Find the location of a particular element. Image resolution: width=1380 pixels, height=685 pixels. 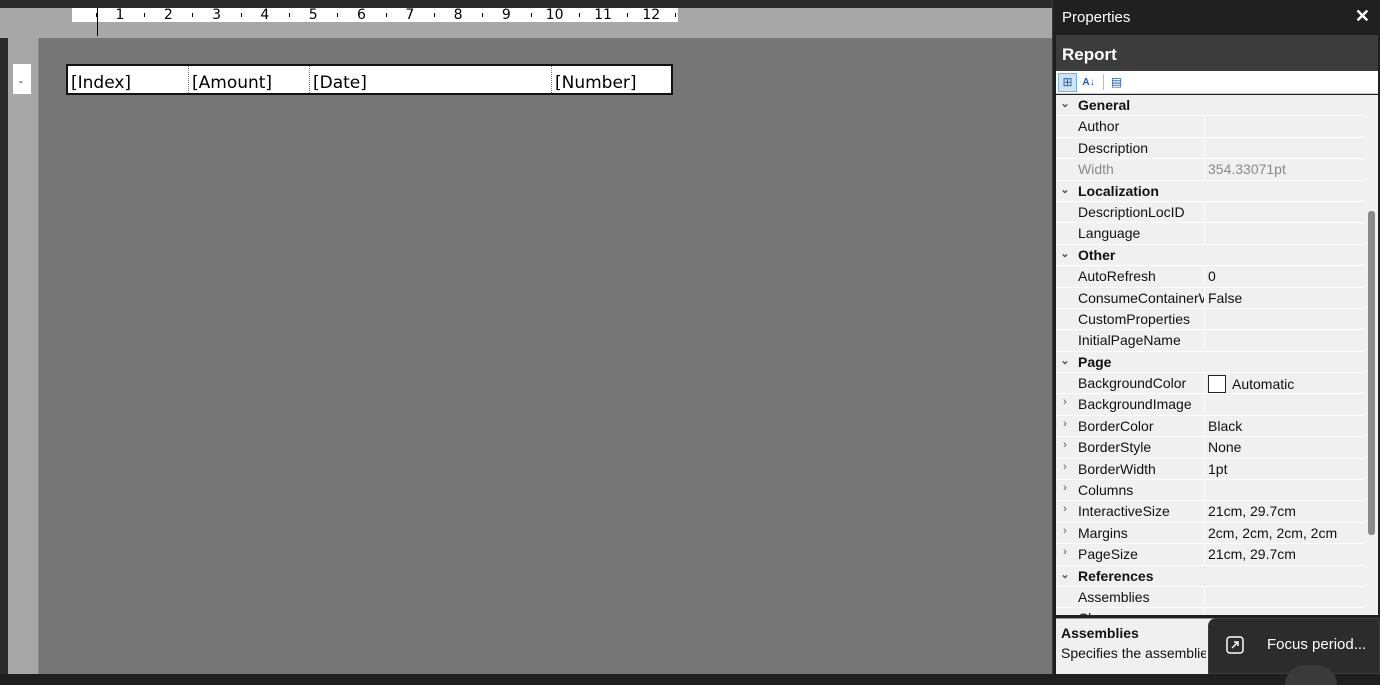

property-row: CustomProperties is located at coordinates (1210, 319).